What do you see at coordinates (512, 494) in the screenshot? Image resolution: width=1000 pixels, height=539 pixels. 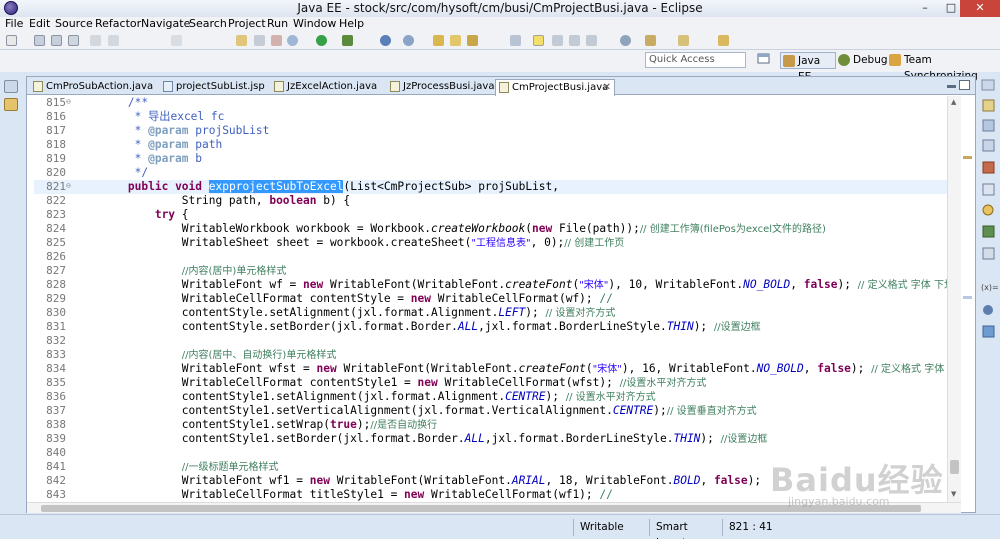 I see `code-text: WritableCellFormat(wf1);` at bounding box center [512, 494].